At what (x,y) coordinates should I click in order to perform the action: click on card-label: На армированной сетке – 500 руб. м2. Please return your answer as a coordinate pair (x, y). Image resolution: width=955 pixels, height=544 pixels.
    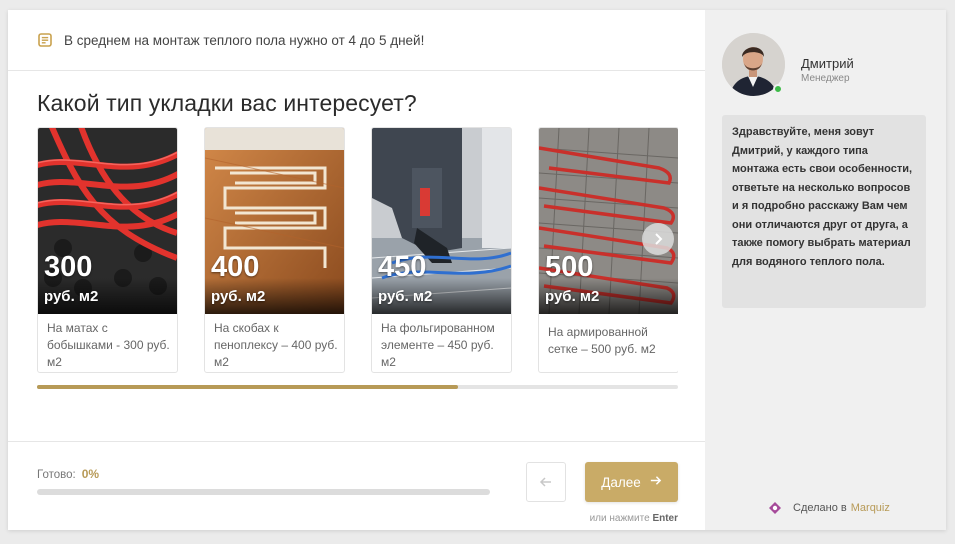
    Looking at the image, I should click on (602, 340).